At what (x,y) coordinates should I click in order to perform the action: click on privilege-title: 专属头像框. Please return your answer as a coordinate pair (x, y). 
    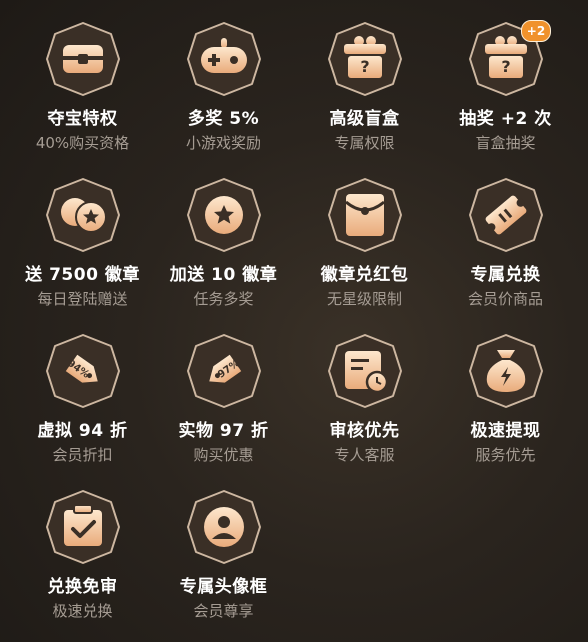
    Looking at the image, I should click on (223, 587).